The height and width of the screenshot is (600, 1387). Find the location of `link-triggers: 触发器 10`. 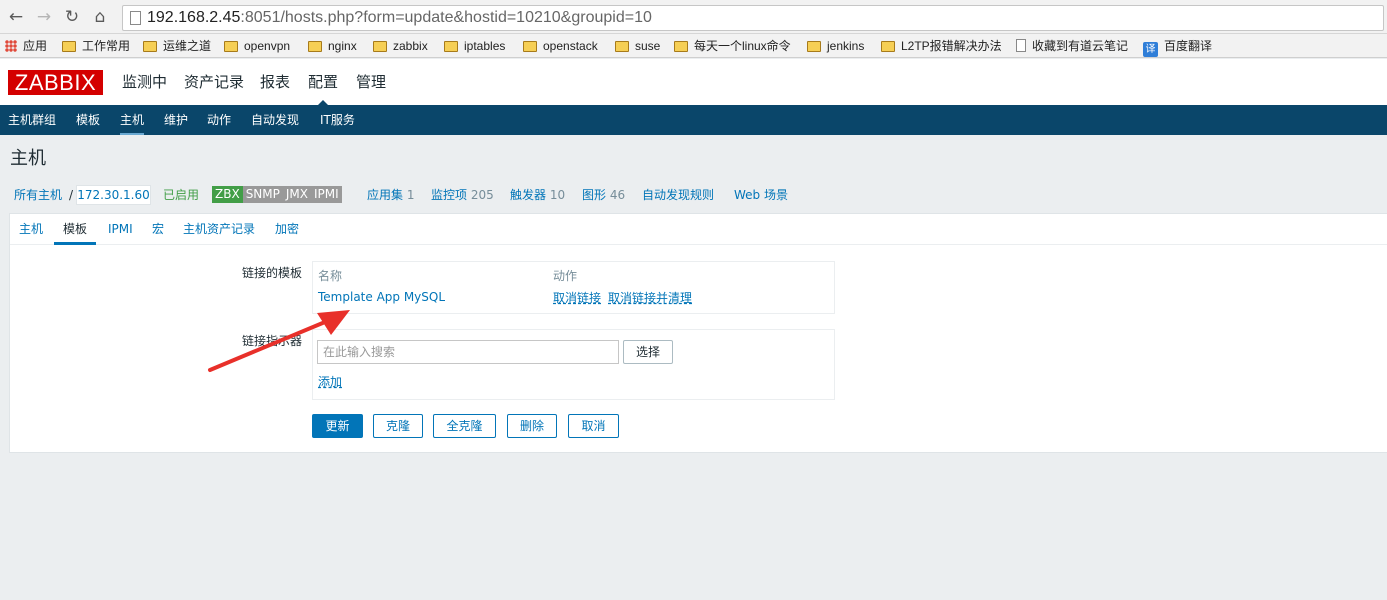

link-triggers: 触发器 10 is located at coordinates (537, 195).